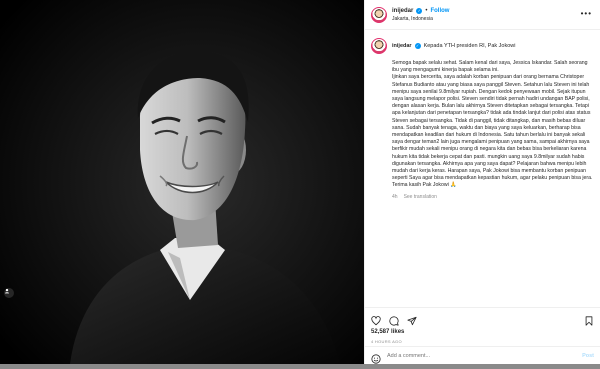  What do you see at coordinates (482, 332) in the screenshot?
I see `likes-count: 52,587 likes` at bounding box center [482, 332].